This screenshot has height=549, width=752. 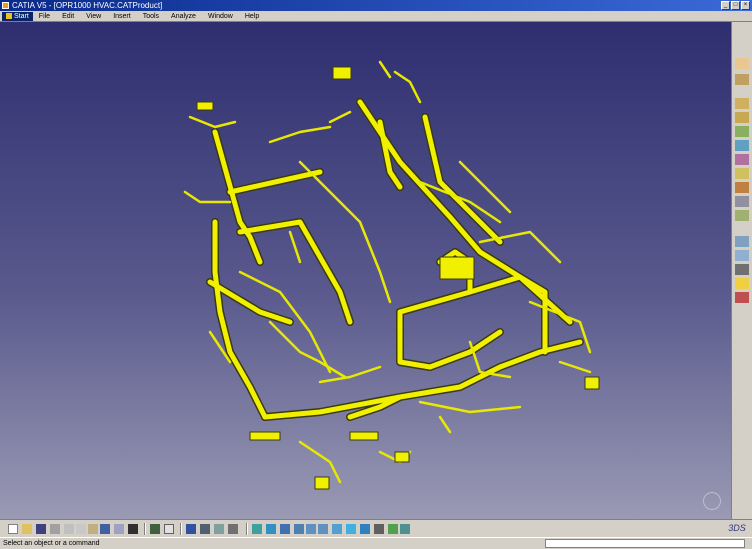 I want to click on catia-app-icon, so click(x=5, y=5).